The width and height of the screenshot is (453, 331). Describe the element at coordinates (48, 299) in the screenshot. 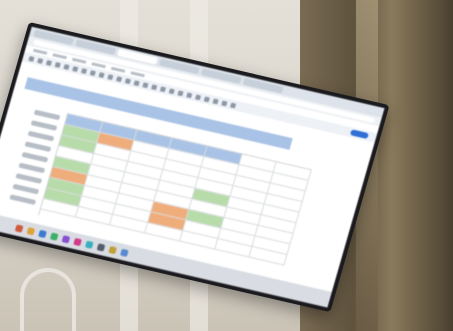

I see `lamp-arc` at that location.